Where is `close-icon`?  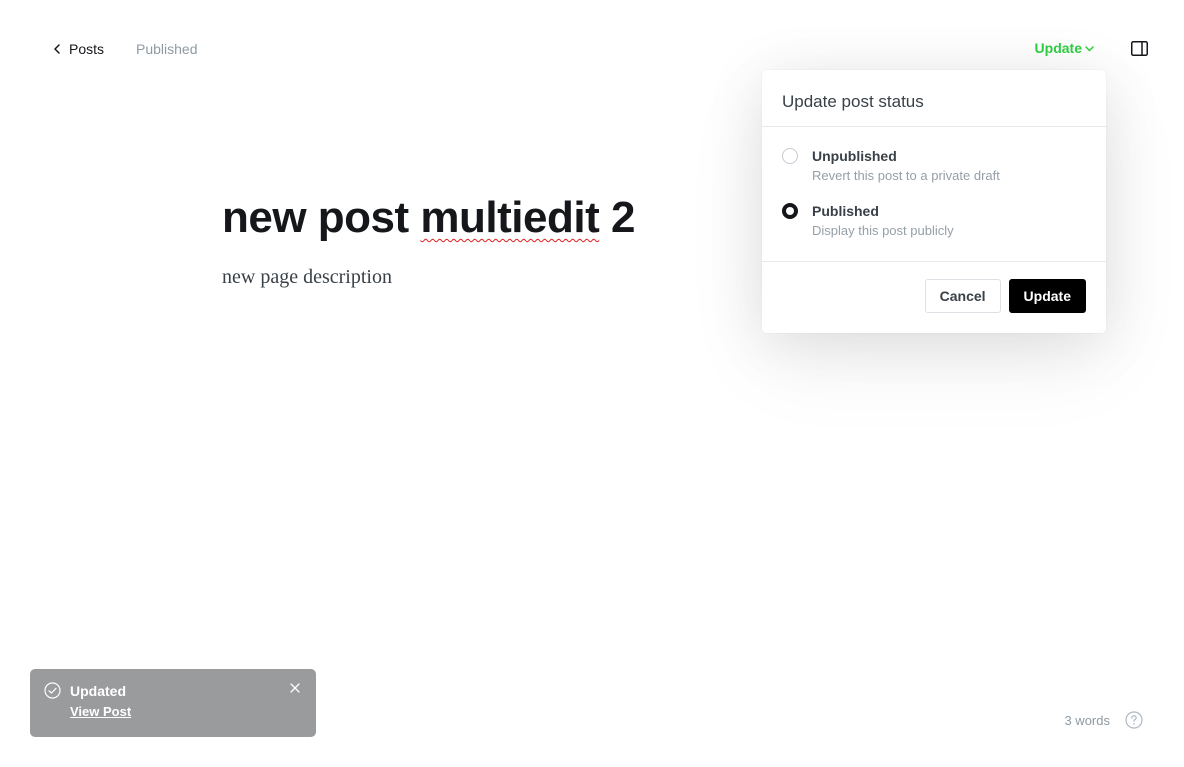 close-icon is located at coordinates (295, 688).